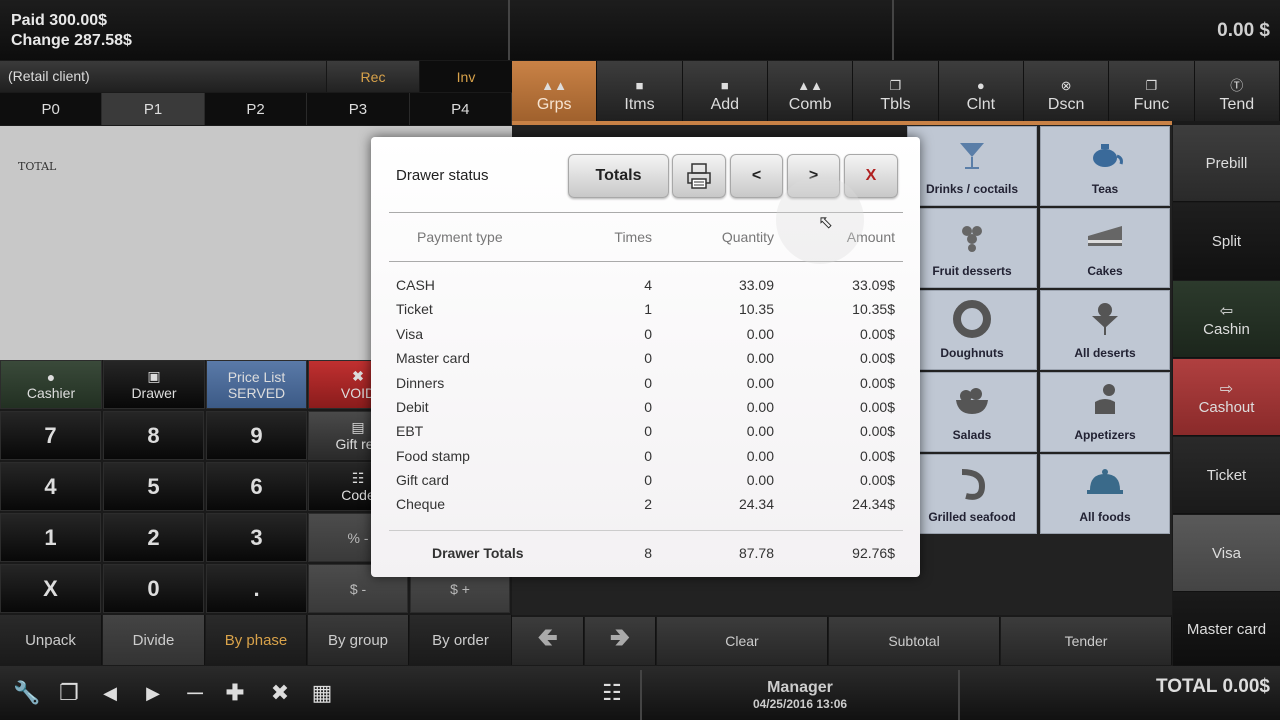 The image size is (1280, 720). I want to click on key-x: X, so click(50, 588).